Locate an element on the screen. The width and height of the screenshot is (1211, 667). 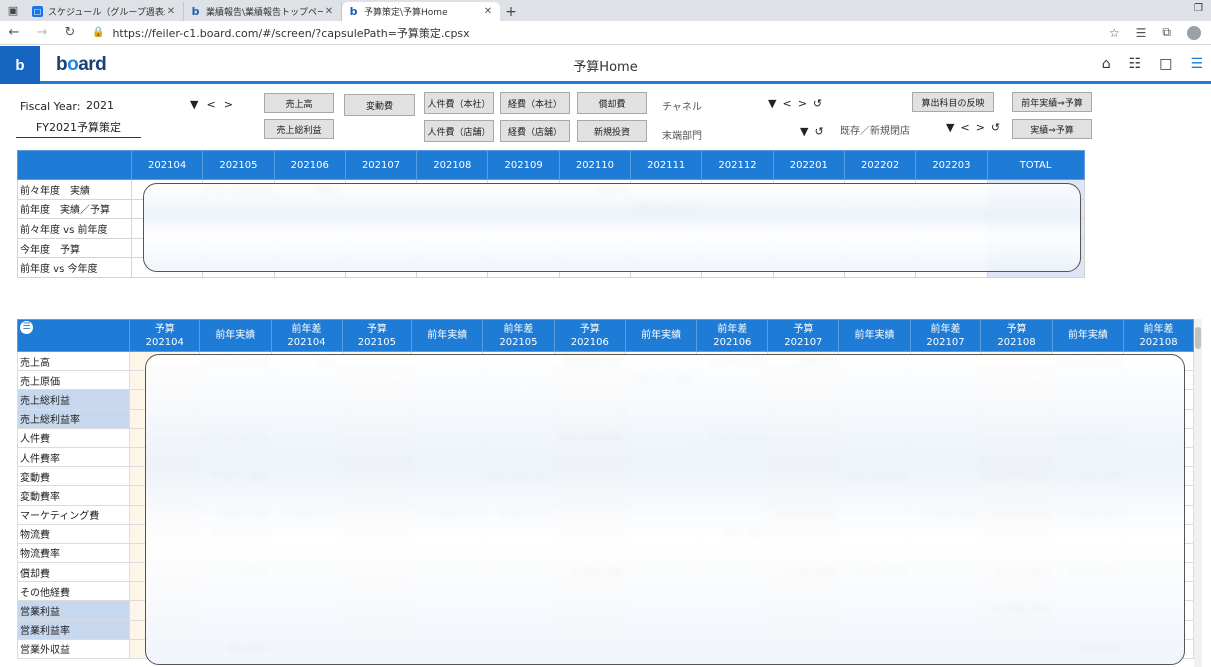
department-select: 末端部門 is located at coordinates (682, 134).